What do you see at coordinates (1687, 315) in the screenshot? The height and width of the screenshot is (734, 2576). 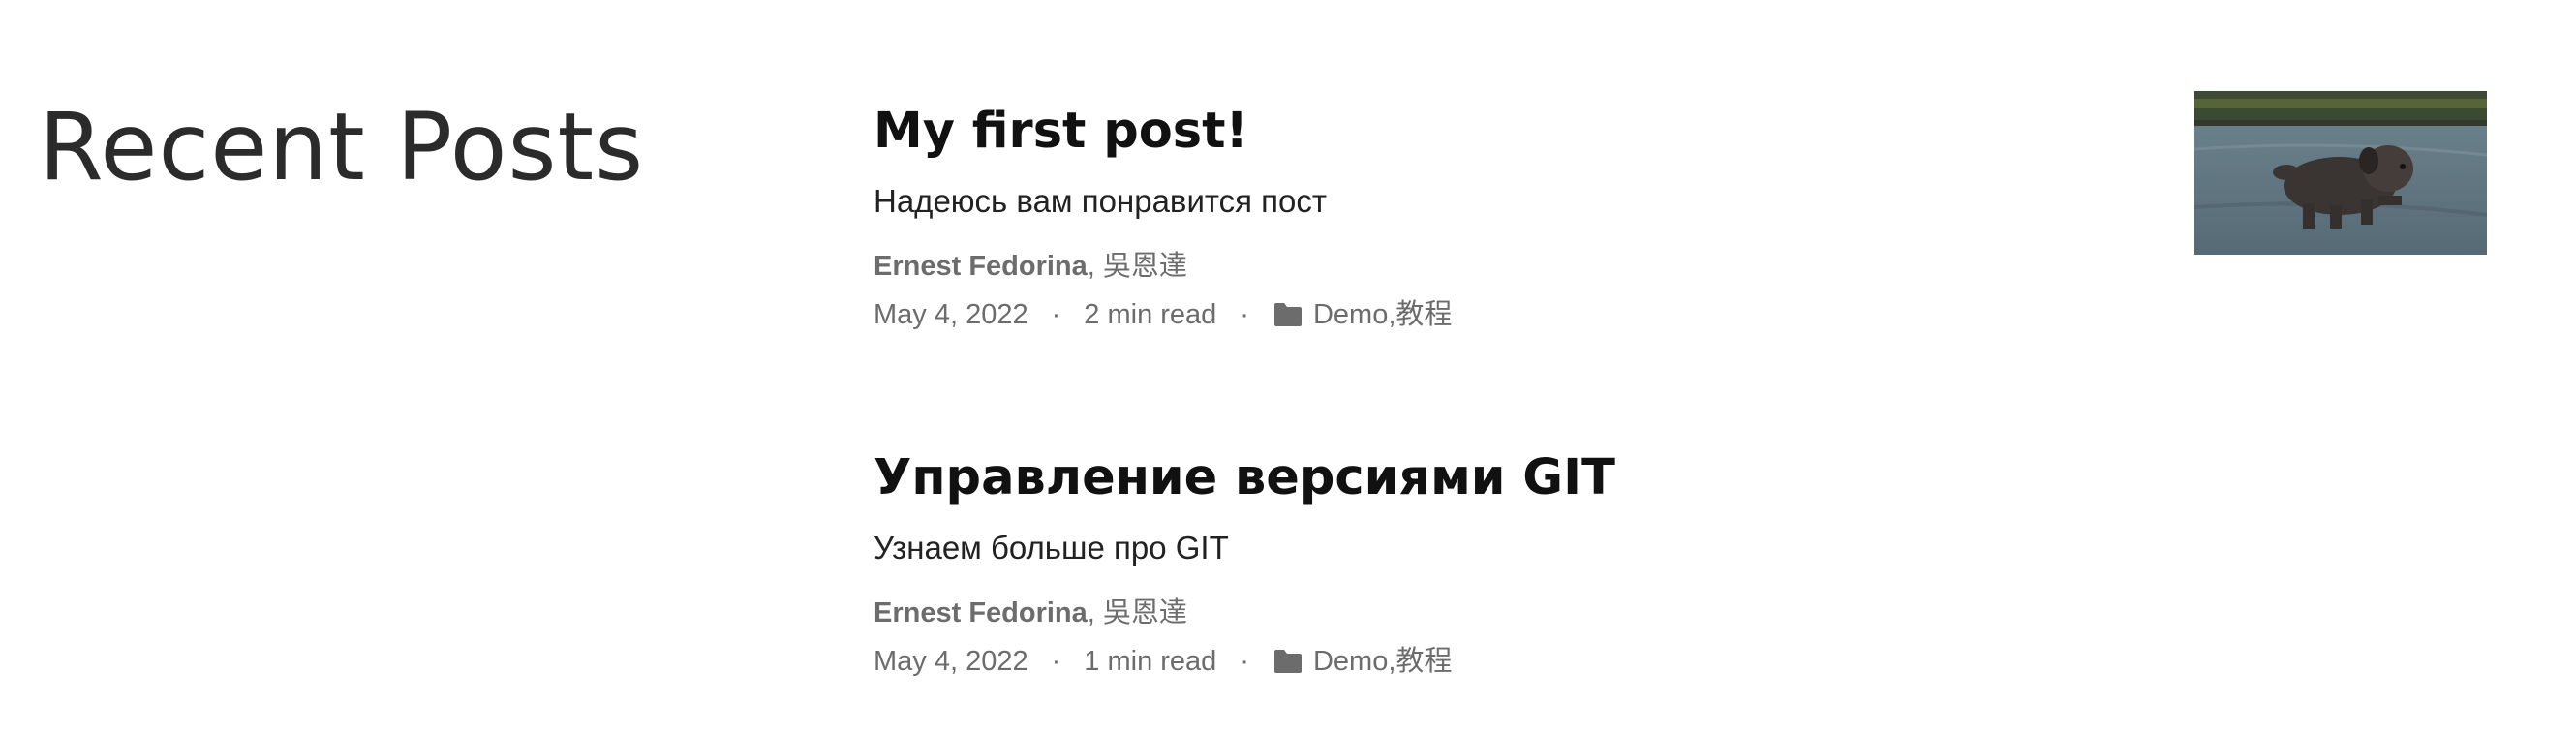 I see `post-meta: May 4, 2022 · 2 min read · Demo, 教程` at bounding box center [1687, 315].